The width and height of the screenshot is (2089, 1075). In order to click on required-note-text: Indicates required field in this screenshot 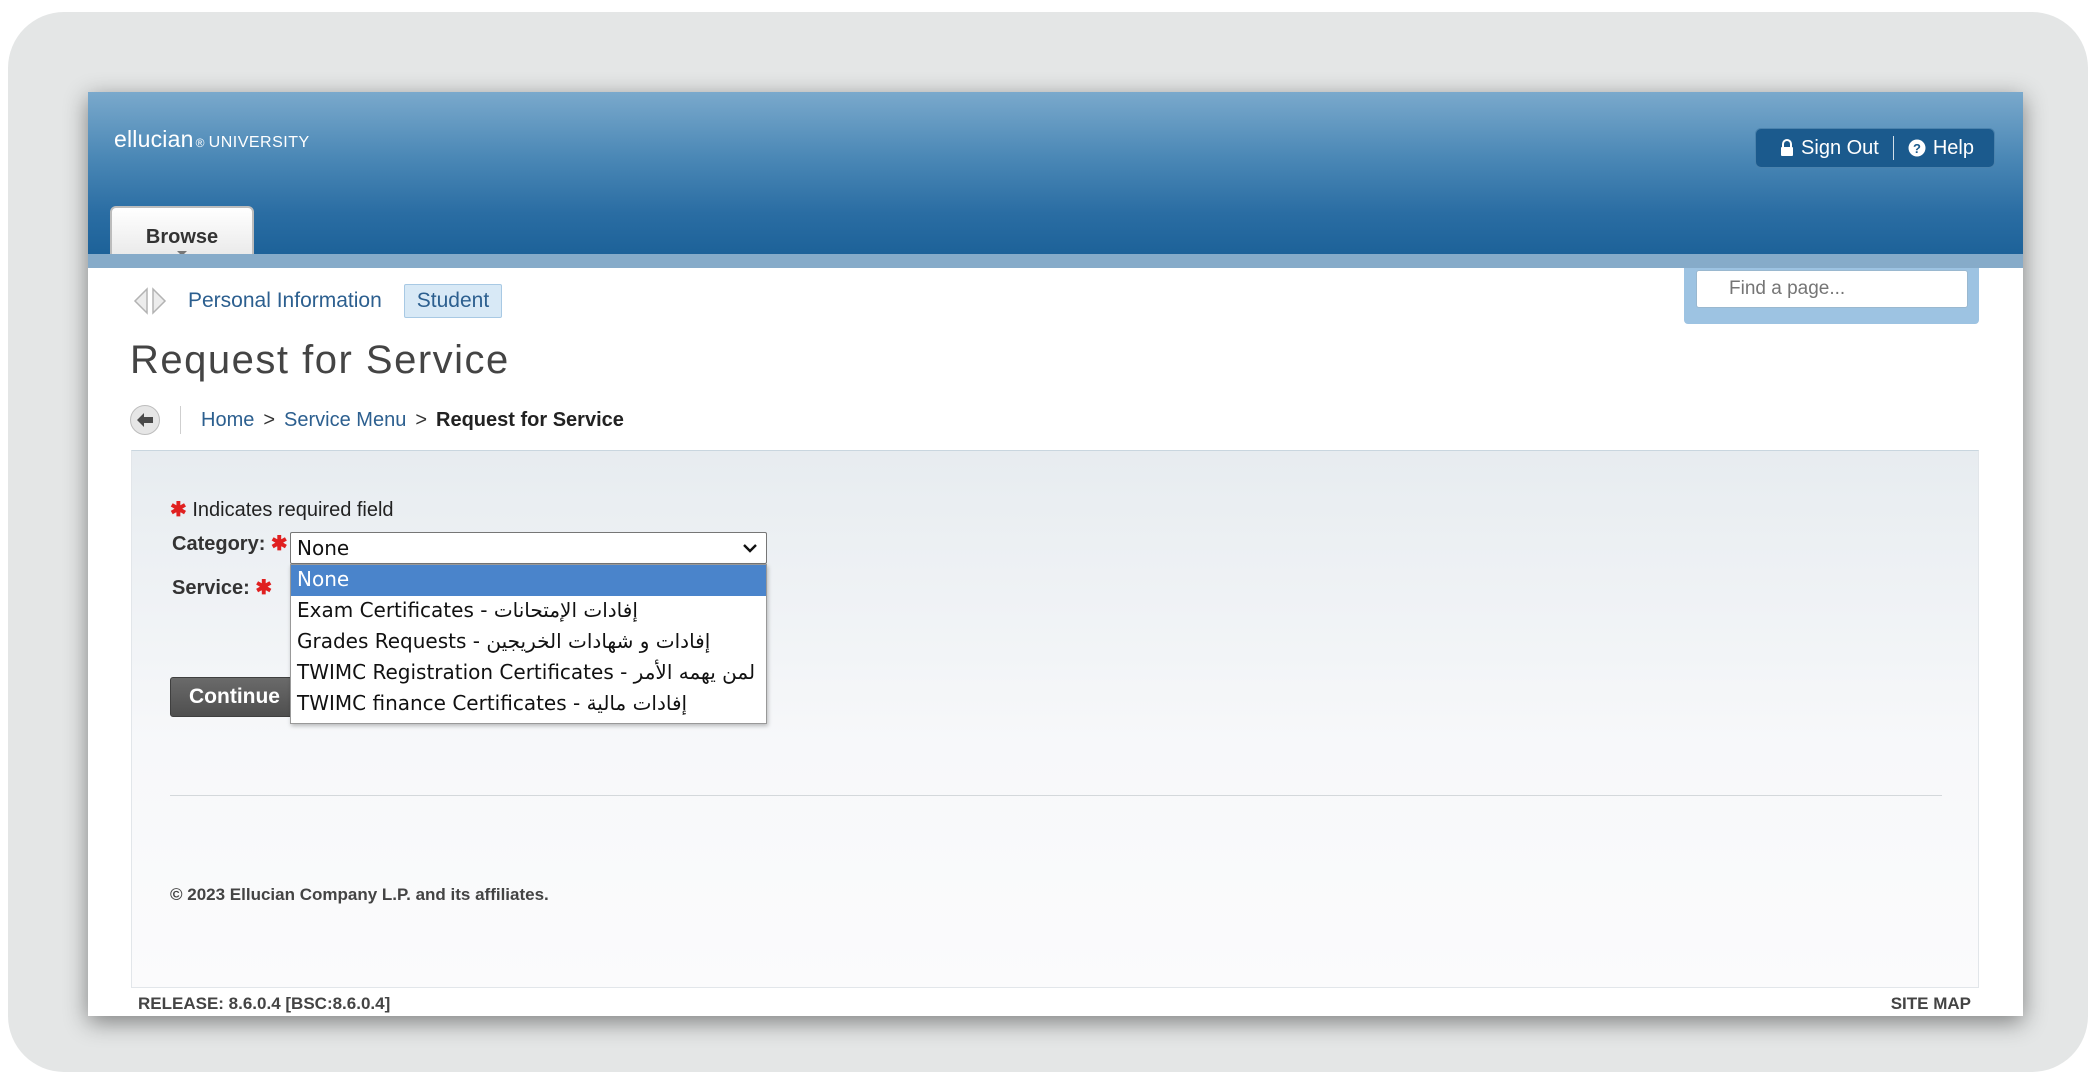, I will do `click(293, 510)`.